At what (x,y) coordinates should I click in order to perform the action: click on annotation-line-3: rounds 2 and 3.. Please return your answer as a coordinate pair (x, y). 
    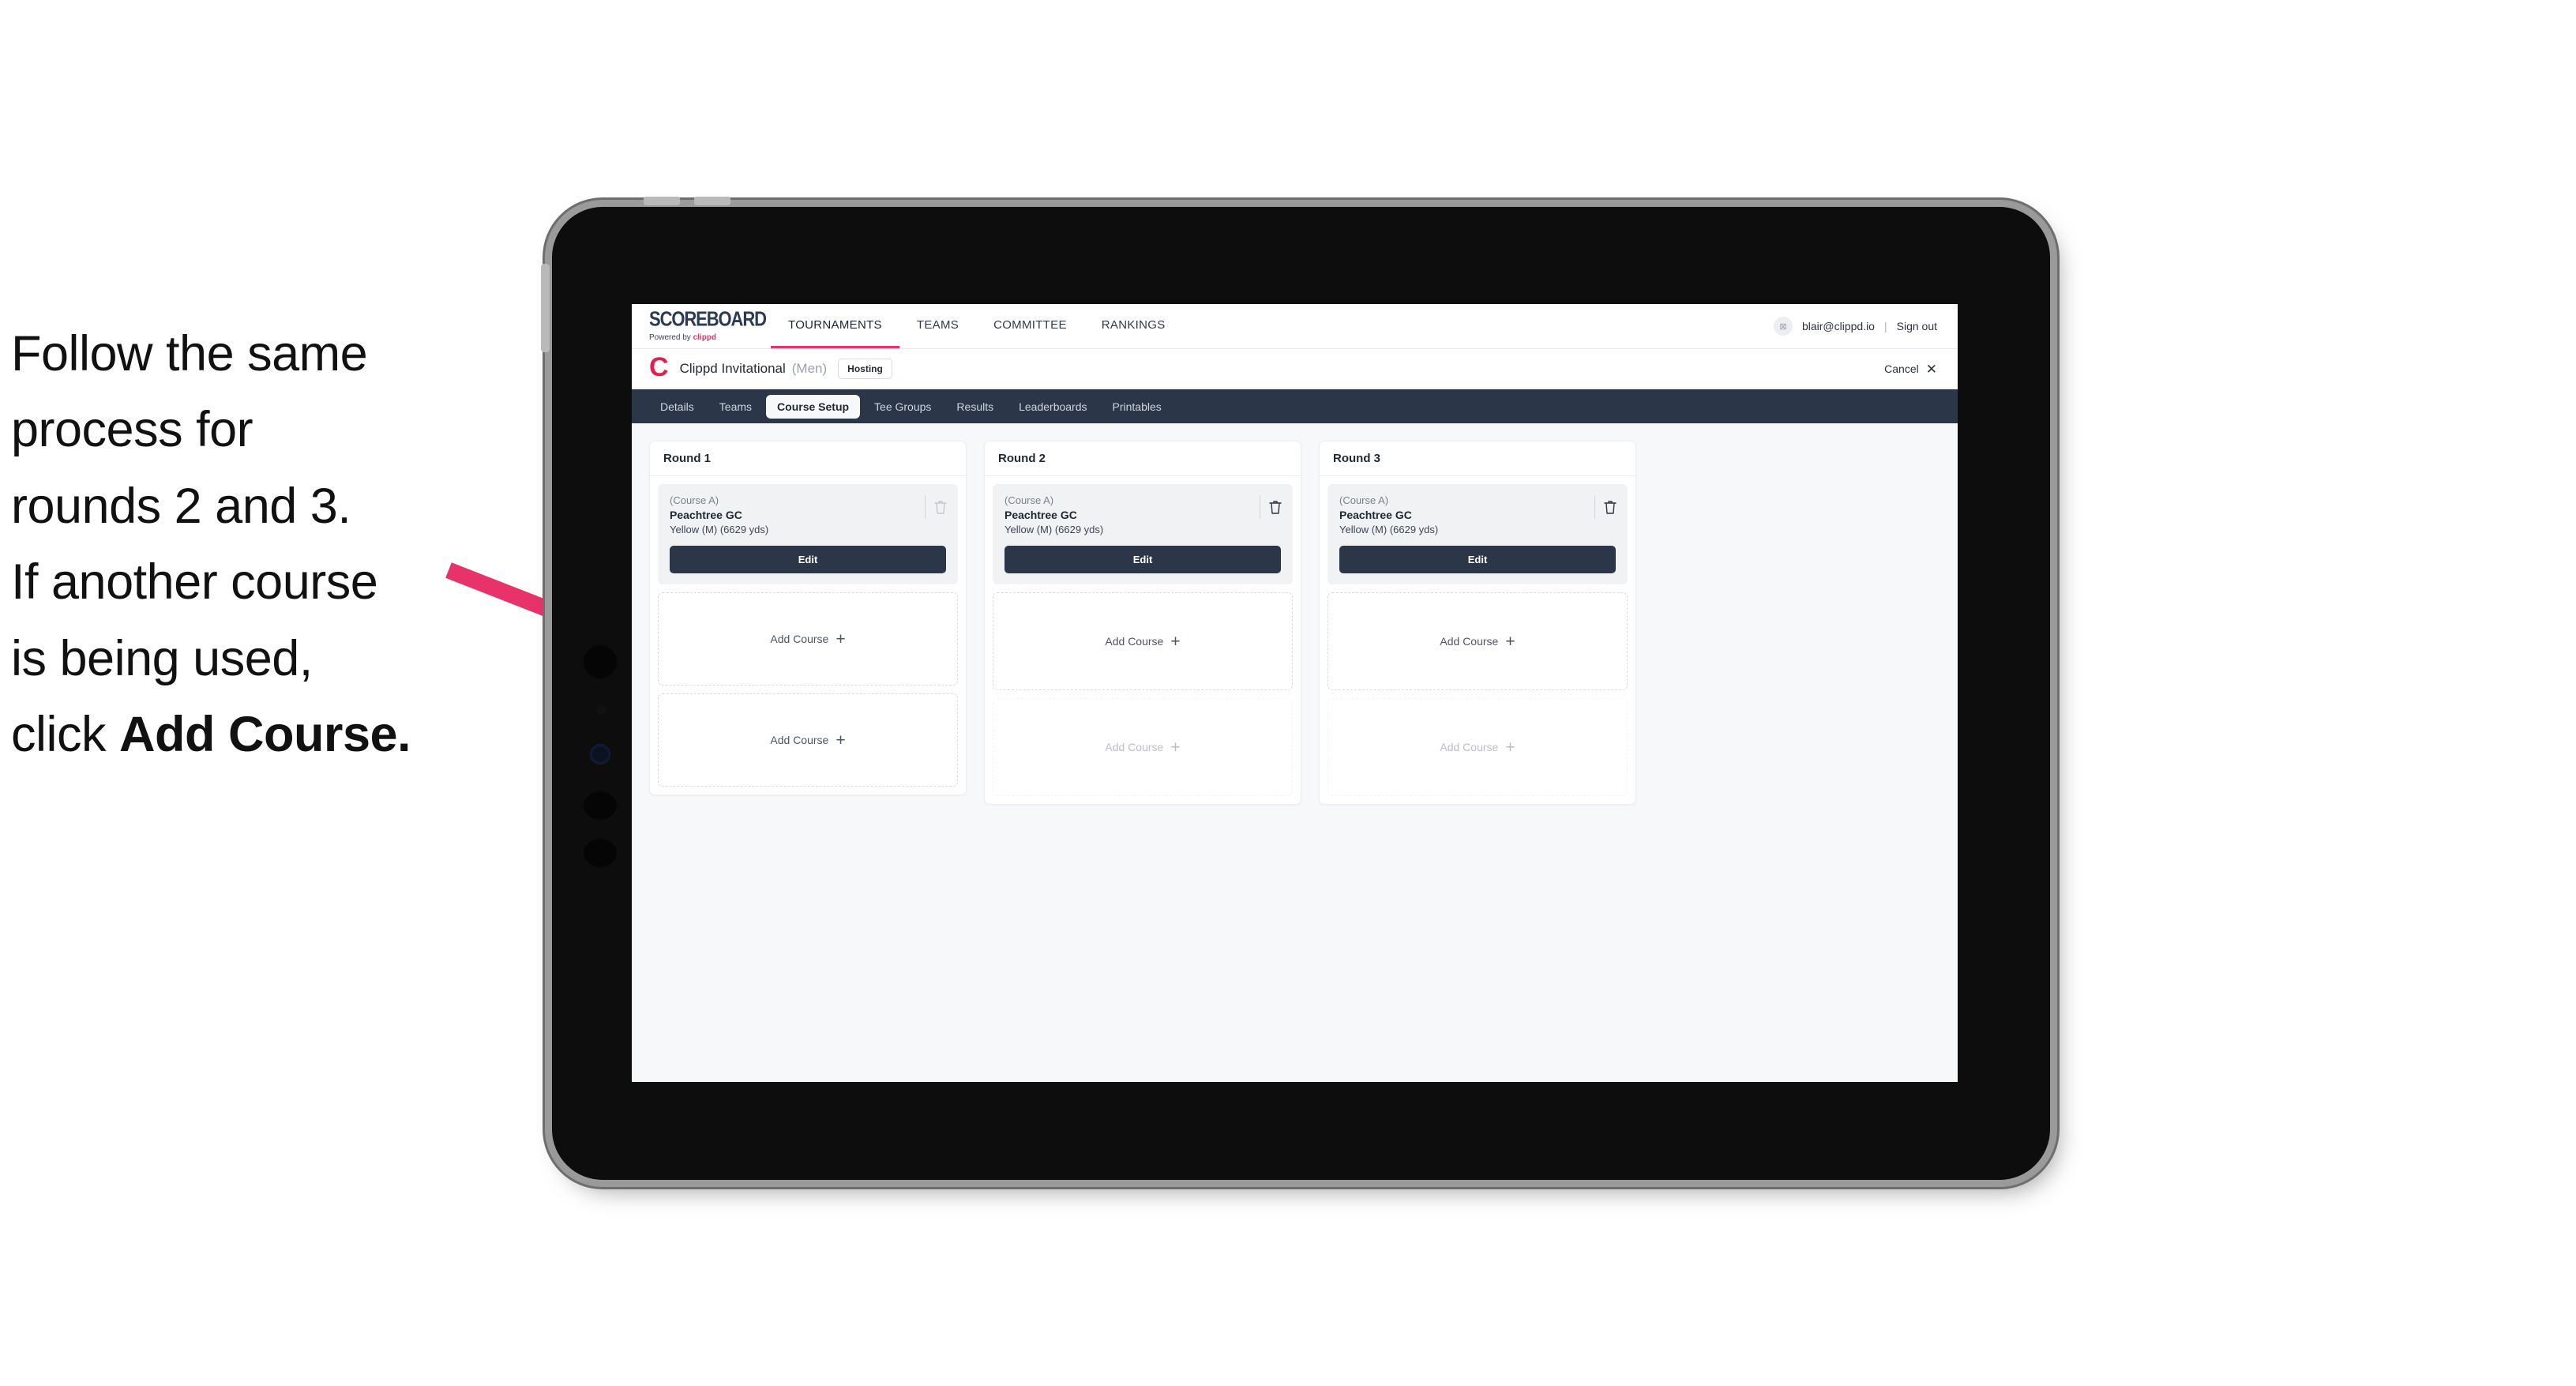
    Looking at the image, I should click on (181, 506).